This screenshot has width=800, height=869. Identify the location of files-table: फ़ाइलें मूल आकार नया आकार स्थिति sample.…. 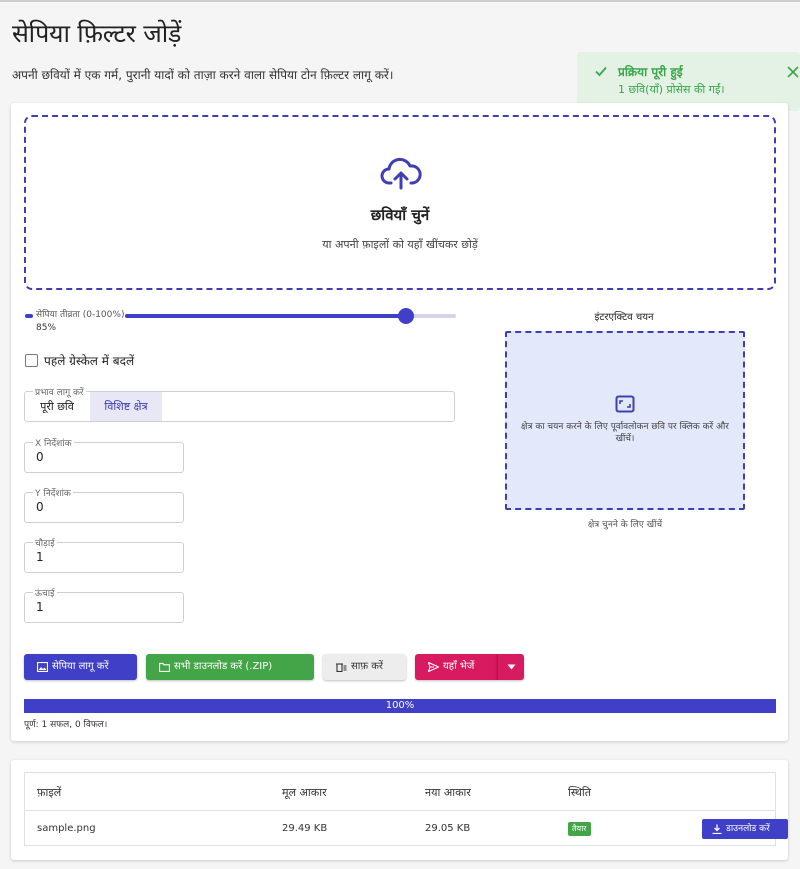
(406, 809).